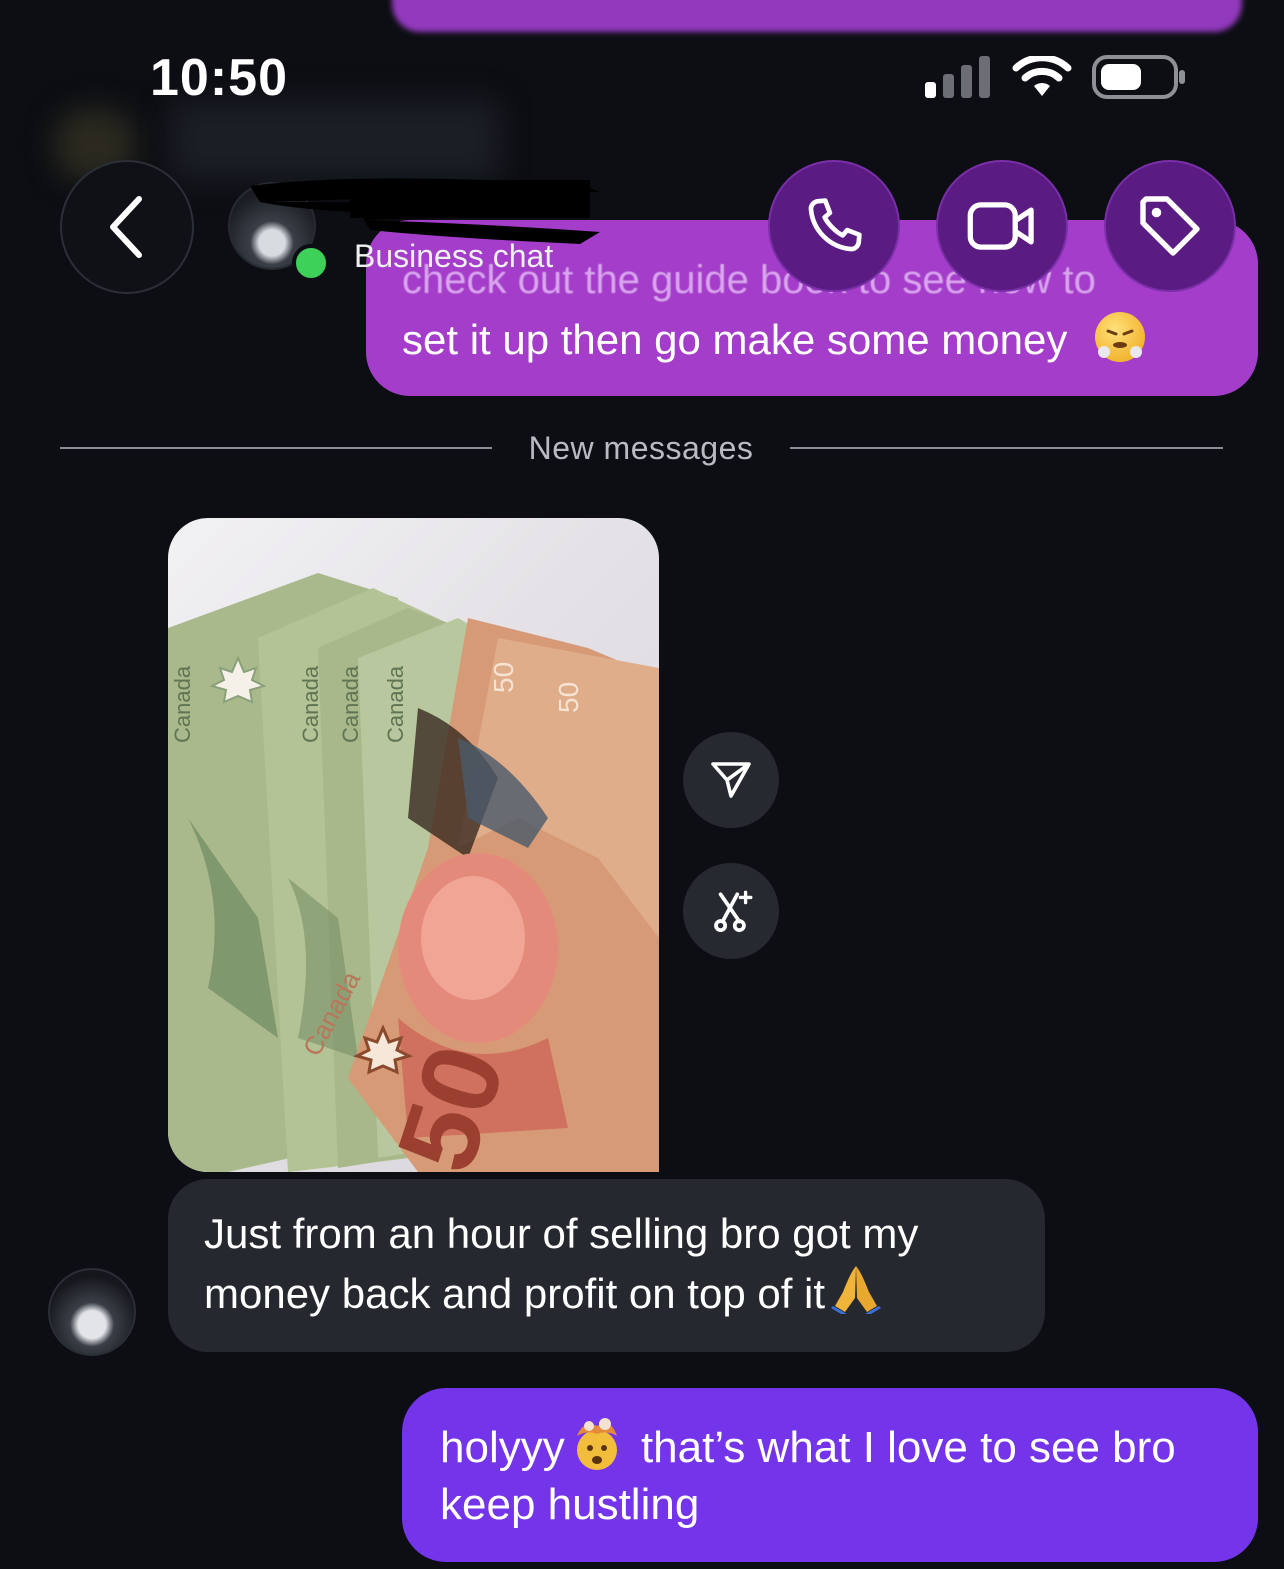 The width and height of the screenshot is (1284, 1569). I want to click on tag-icon, so click(1170, 226).